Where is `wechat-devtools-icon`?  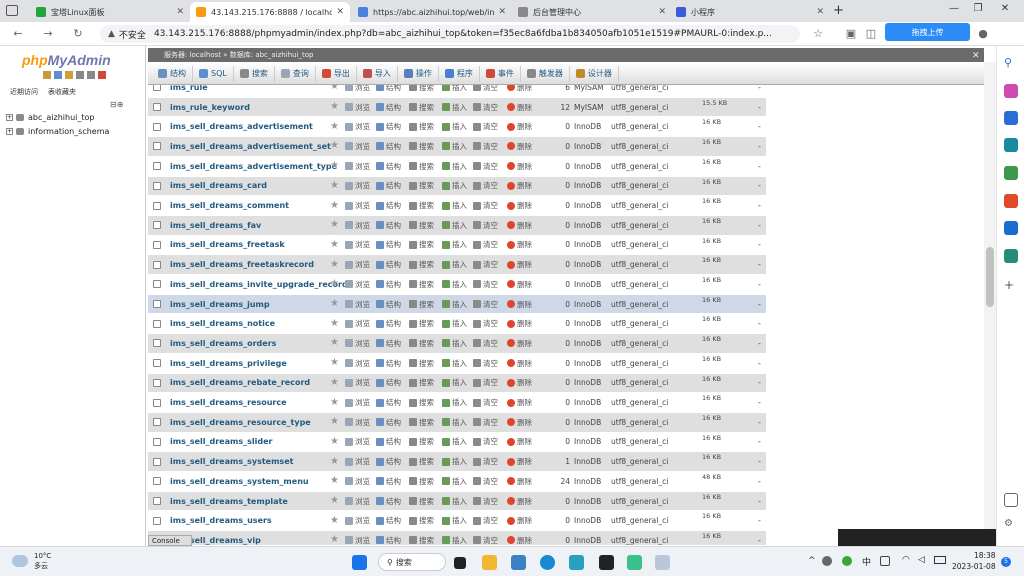 wechat-devtools-icon is located at coordinates (634, 562).